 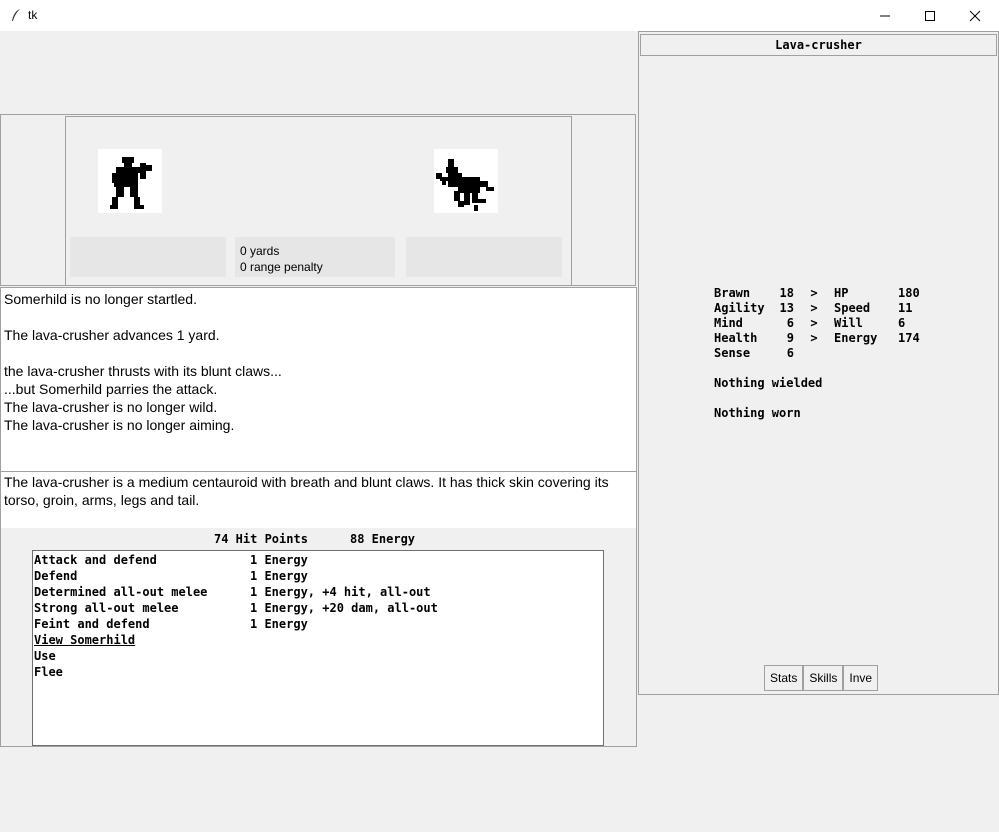 What do you see at coordinates (45, 656) in the screenshot?
I see `action-name: Use` at bounding box center [45, 656].